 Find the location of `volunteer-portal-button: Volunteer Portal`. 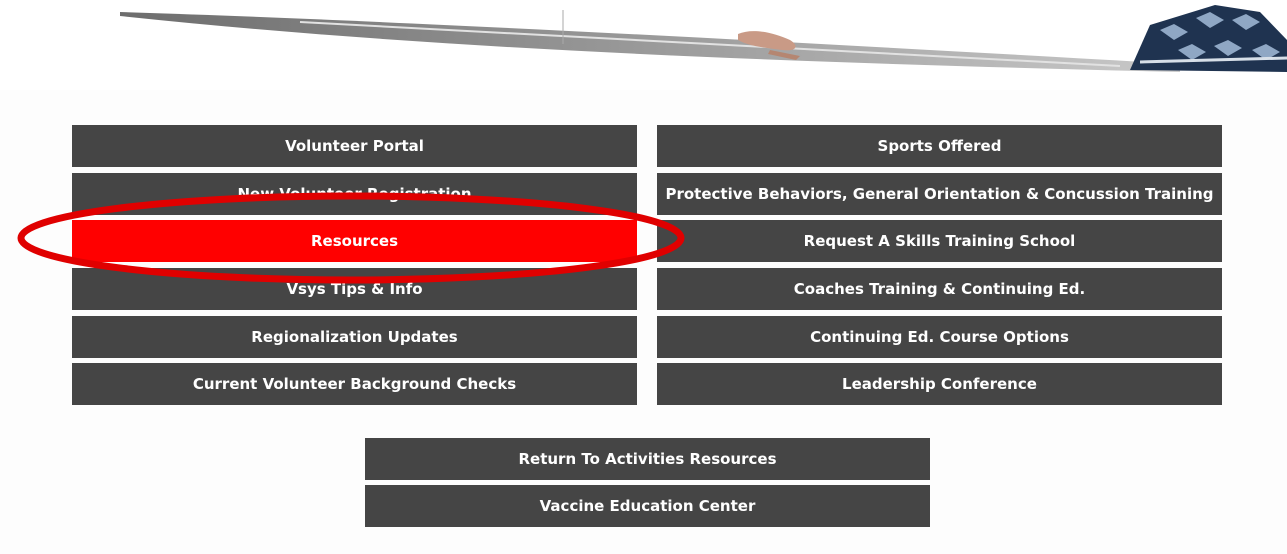

volunteer-portal-button: Volunteer Portal is located at coordinates (354, 146).